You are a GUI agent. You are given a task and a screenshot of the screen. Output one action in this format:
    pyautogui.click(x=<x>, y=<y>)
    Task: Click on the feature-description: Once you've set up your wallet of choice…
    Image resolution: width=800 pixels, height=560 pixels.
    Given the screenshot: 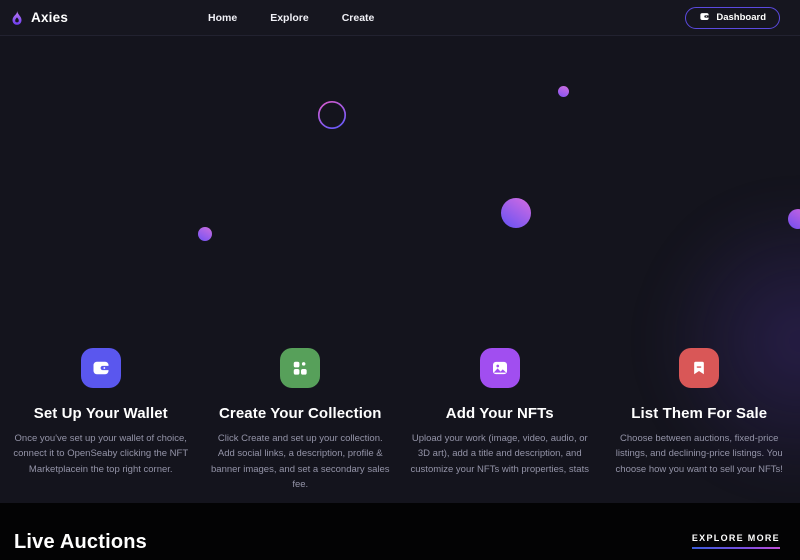 What is the action you would take?
    pyautogui.click(x=101, y=454)
    